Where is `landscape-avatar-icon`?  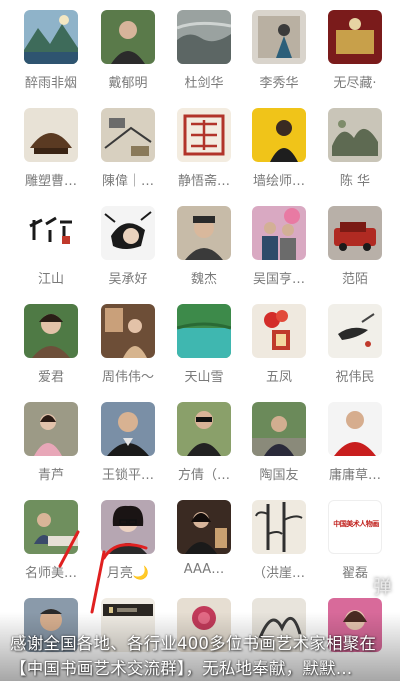 landscape-avatar-icon is located at coordinates (51, 37).